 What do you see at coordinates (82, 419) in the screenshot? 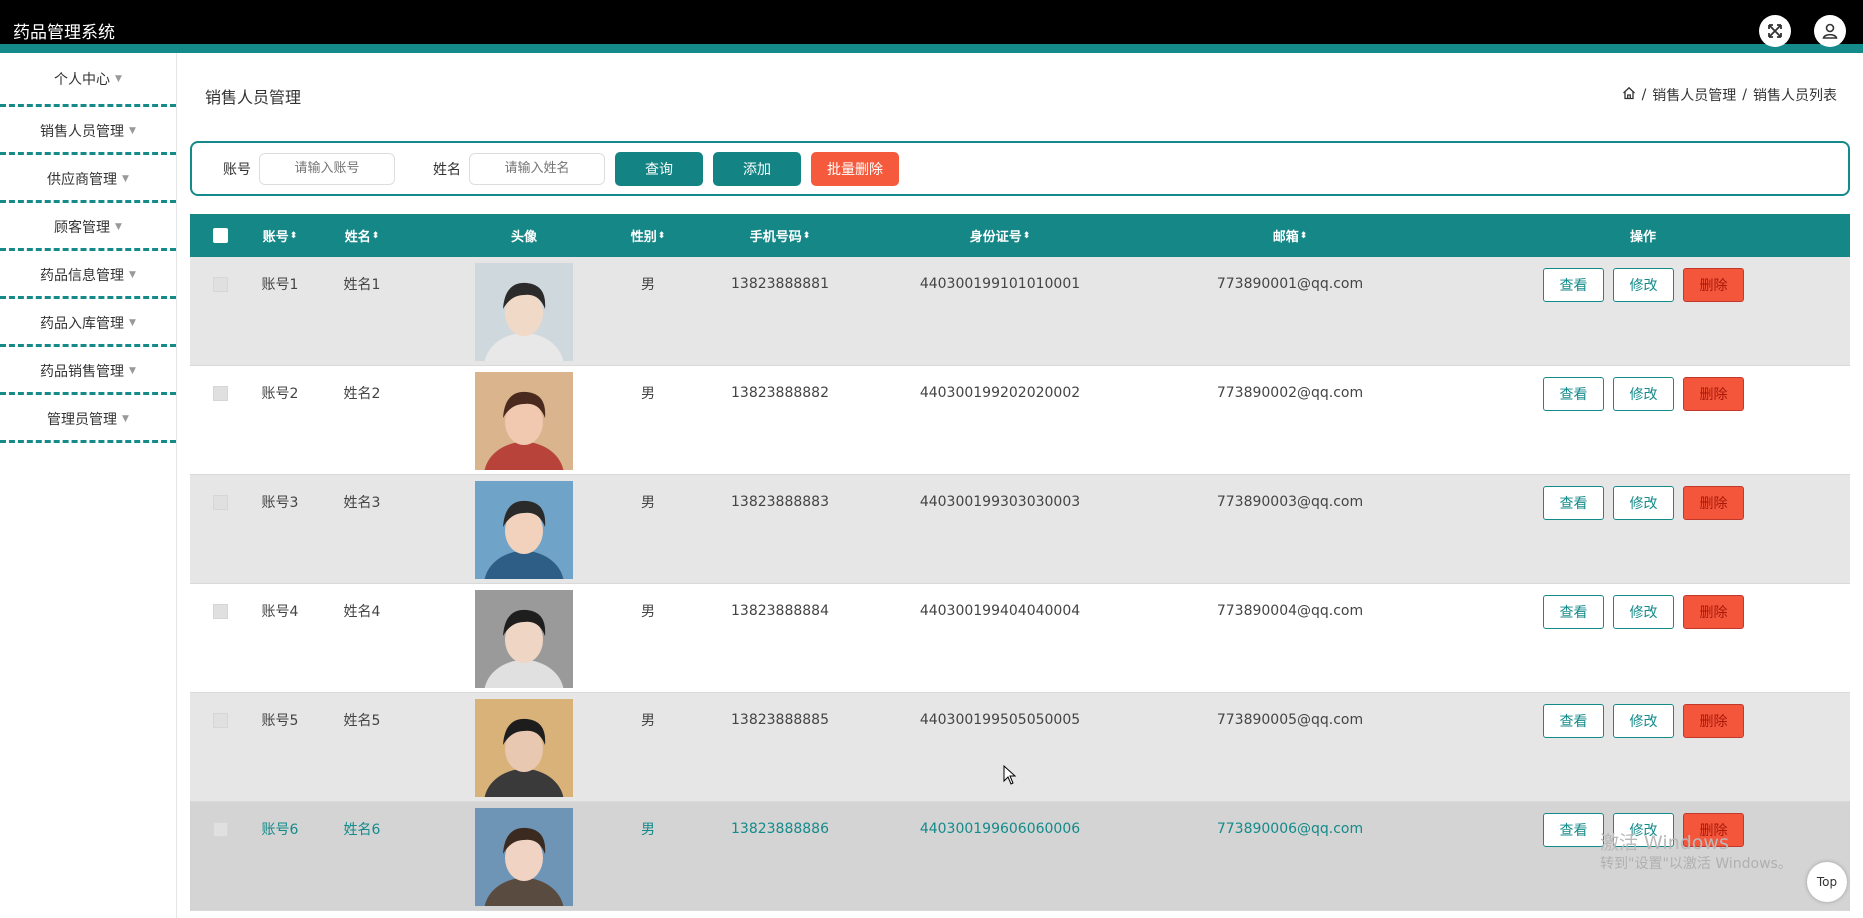
I see `sidebar-item-label: 管理员管理` at bounding box center [82, 419].